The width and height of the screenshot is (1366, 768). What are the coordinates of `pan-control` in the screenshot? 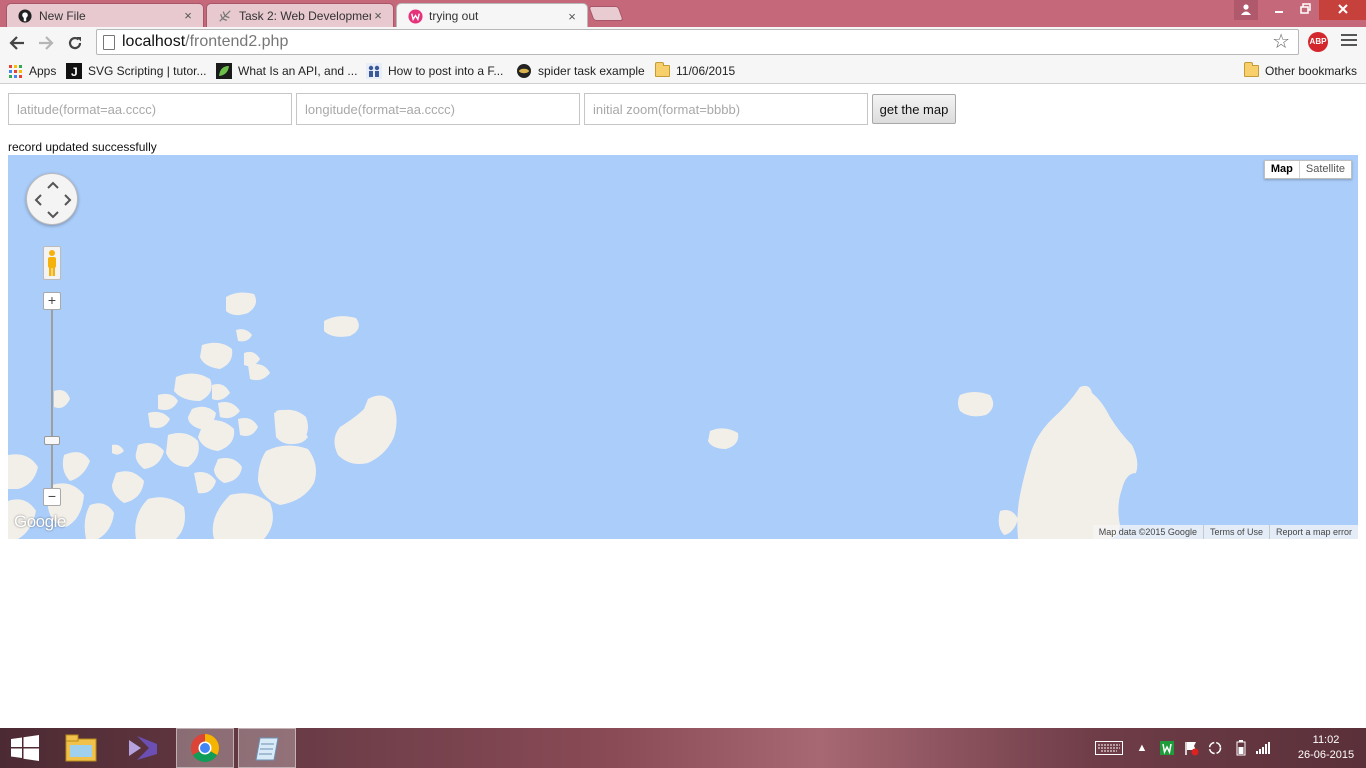 It's located at (52, 199).